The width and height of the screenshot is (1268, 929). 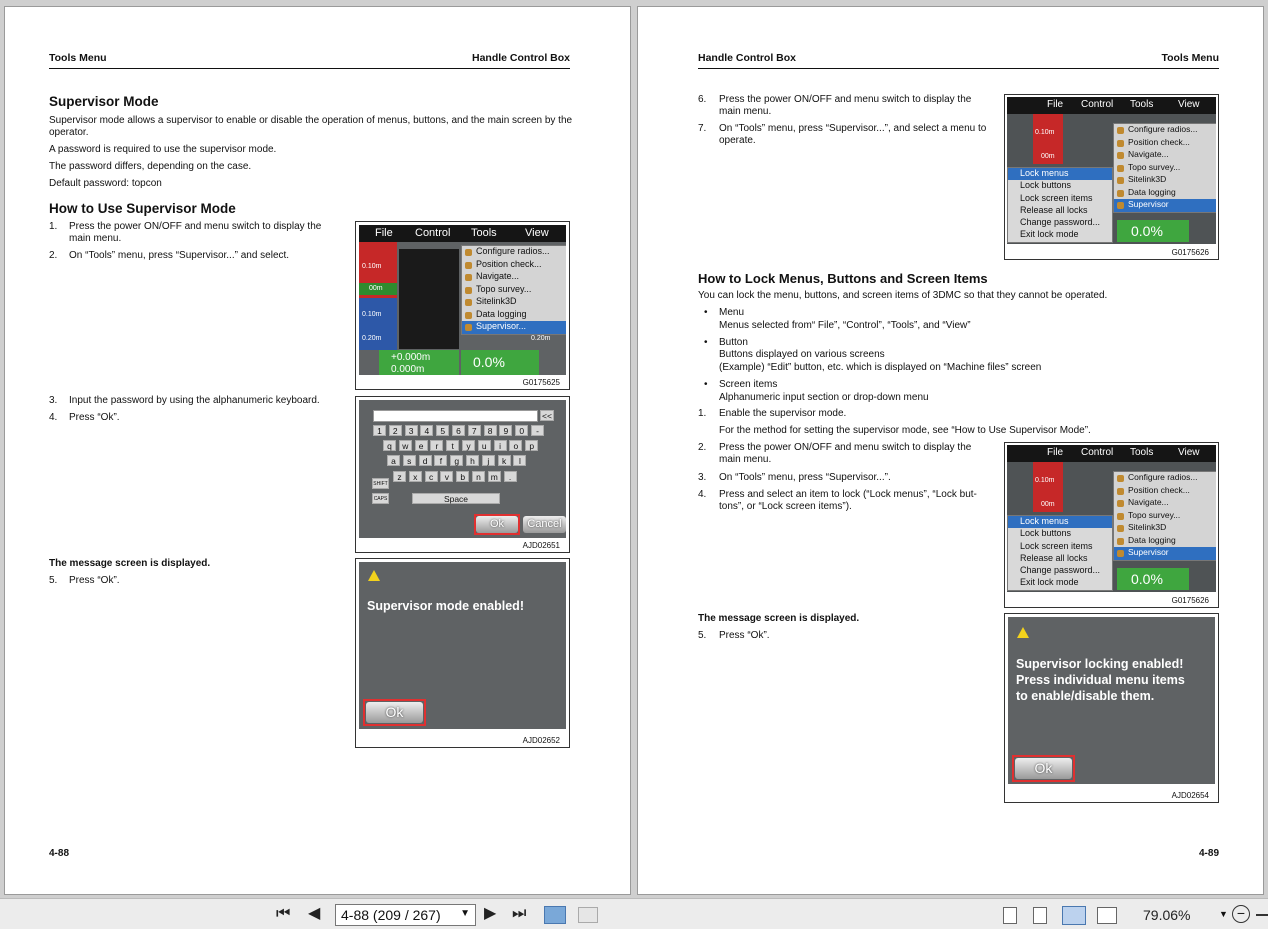 What do you see at coordinates (431, 476) in the screenshot?
I see `key-c: c` at bounding box center [431, 476].